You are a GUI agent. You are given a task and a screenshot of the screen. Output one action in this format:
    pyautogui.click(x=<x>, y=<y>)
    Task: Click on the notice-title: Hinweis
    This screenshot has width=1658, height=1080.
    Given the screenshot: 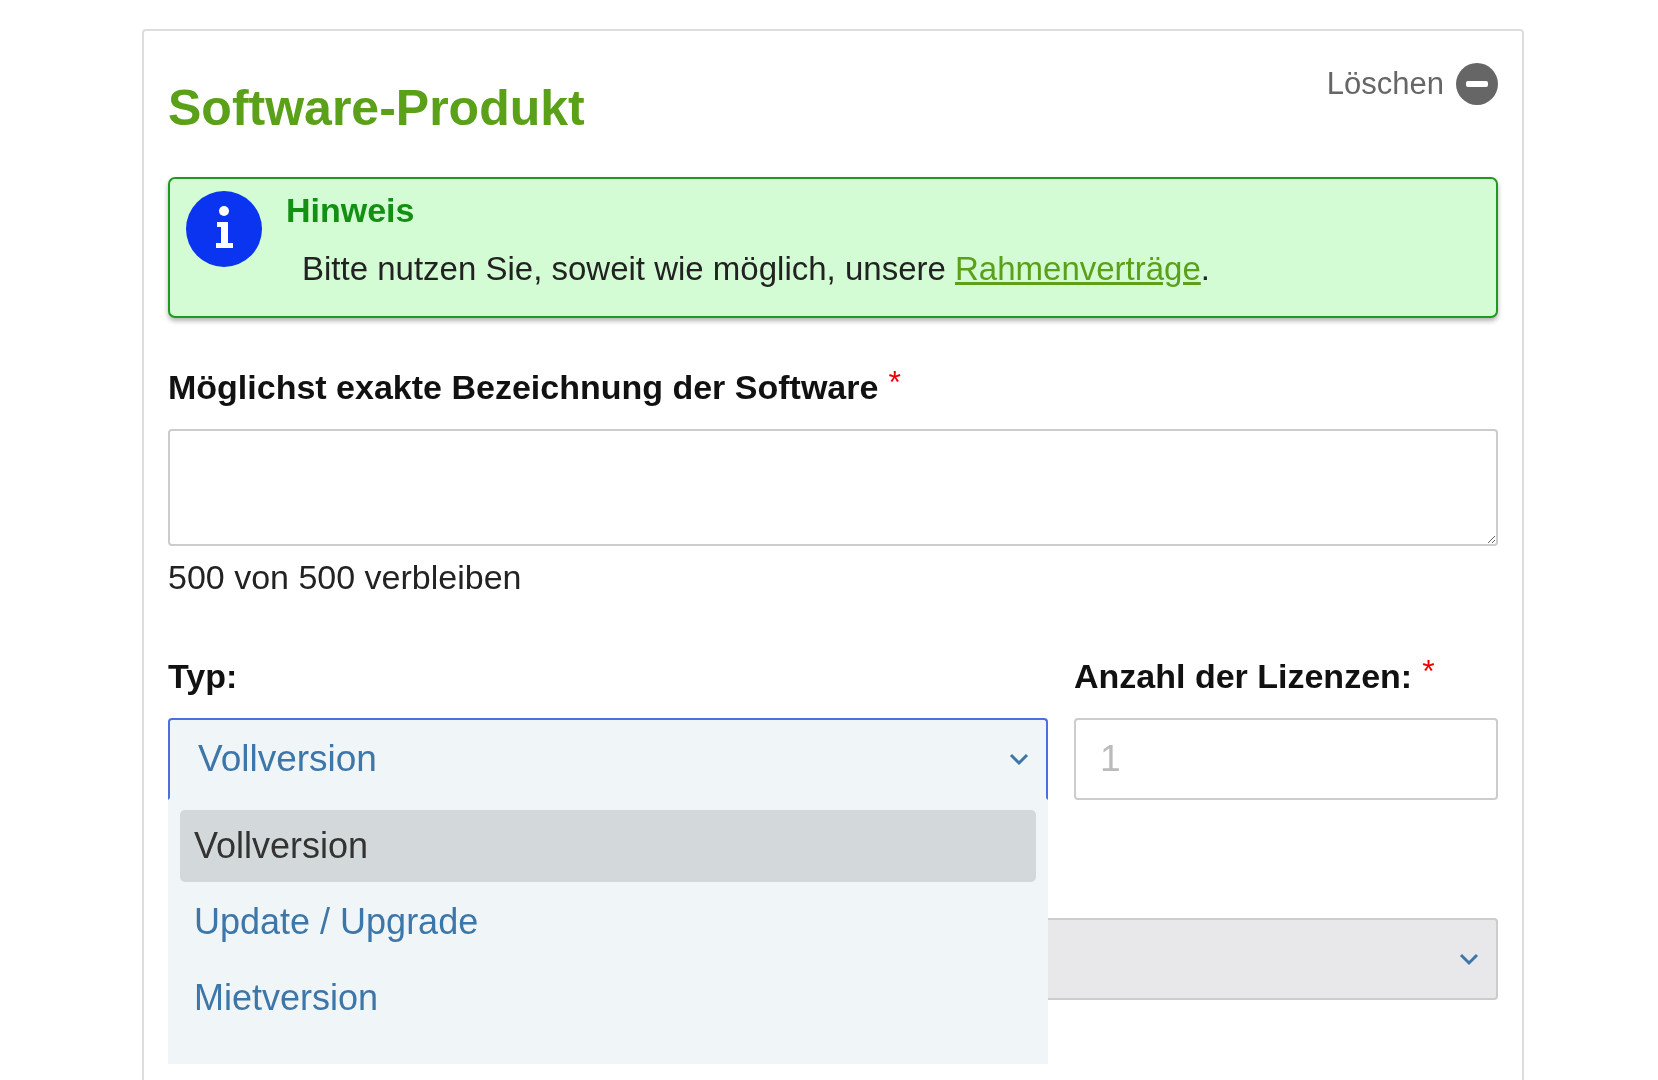 What is the action you would take?
    pyautogui.click(x=351, y=210)
    